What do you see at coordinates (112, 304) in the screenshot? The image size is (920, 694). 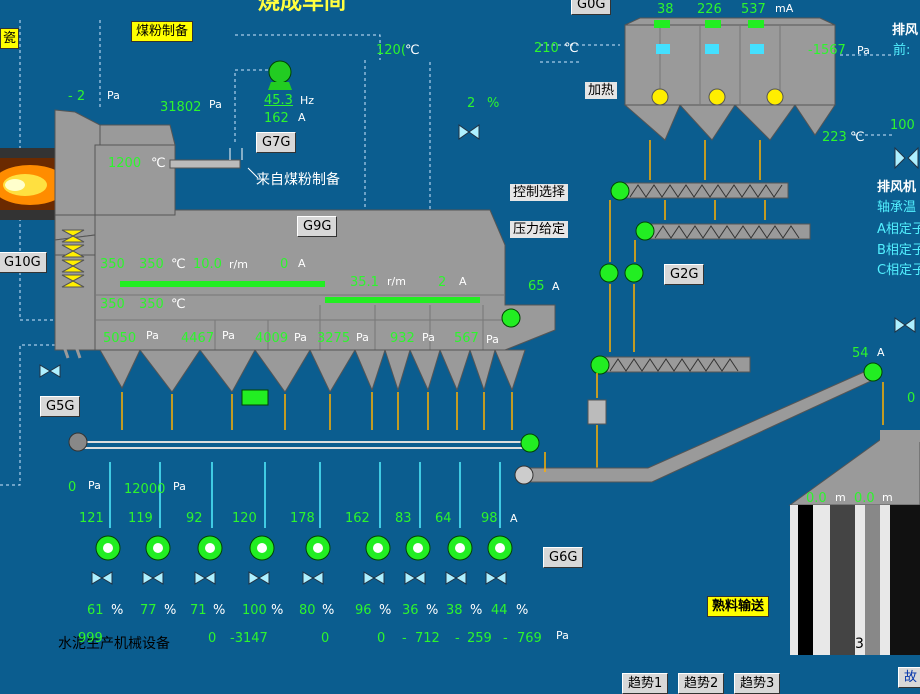 I see `cooler-temp-c: 350` at bounding box center [112, 304].